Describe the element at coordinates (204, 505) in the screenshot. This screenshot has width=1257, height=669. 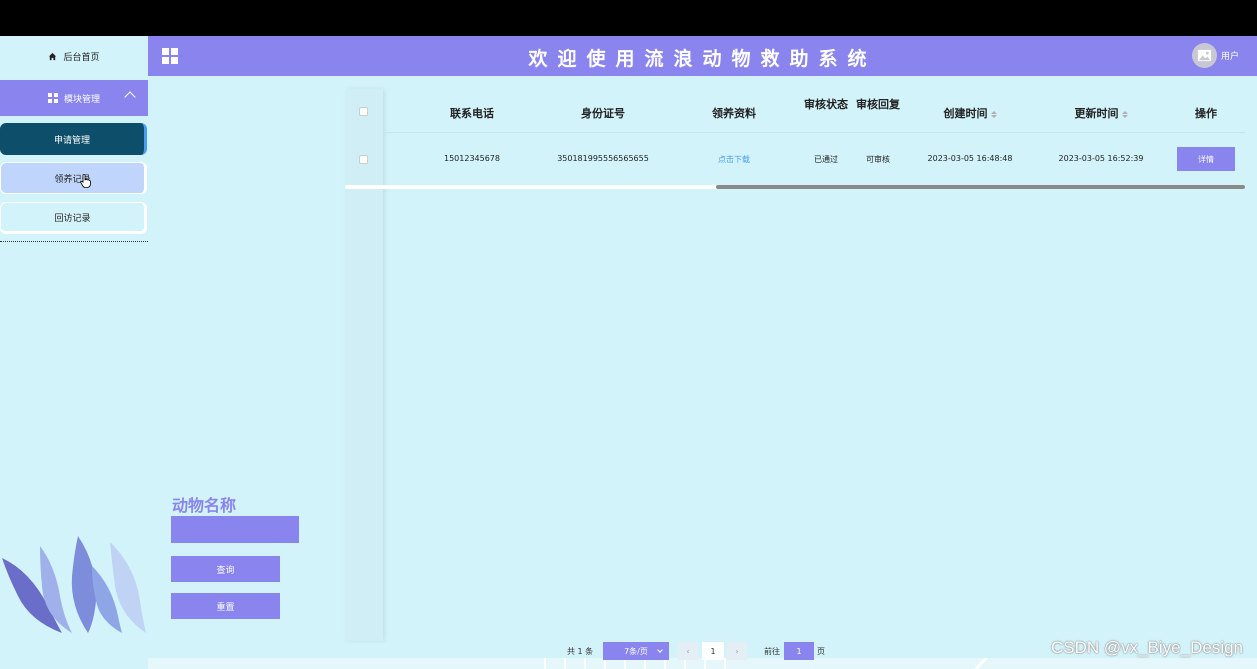
I see `search-field-label: 动物名称` at that location.